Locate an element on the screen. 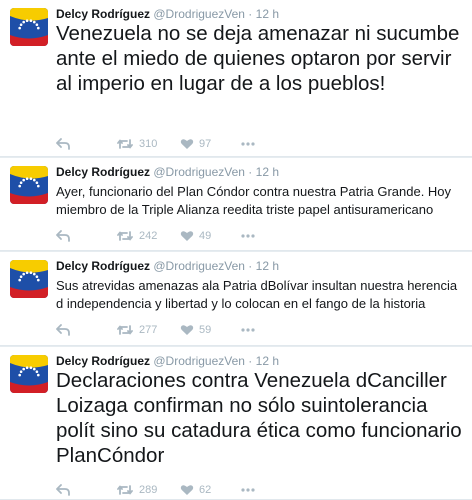 Image resolution: width=472 pixels, height=500 pixels. like-button: 62 is located at coordinates (210, 490).